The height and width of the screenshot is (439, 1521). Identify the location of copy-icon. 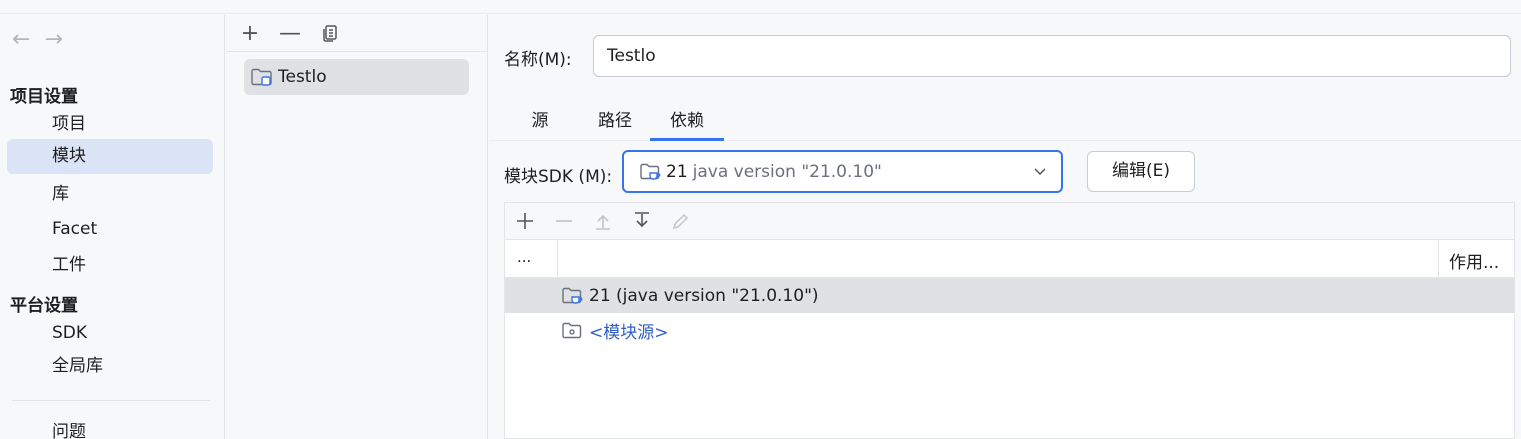
(330, 33).